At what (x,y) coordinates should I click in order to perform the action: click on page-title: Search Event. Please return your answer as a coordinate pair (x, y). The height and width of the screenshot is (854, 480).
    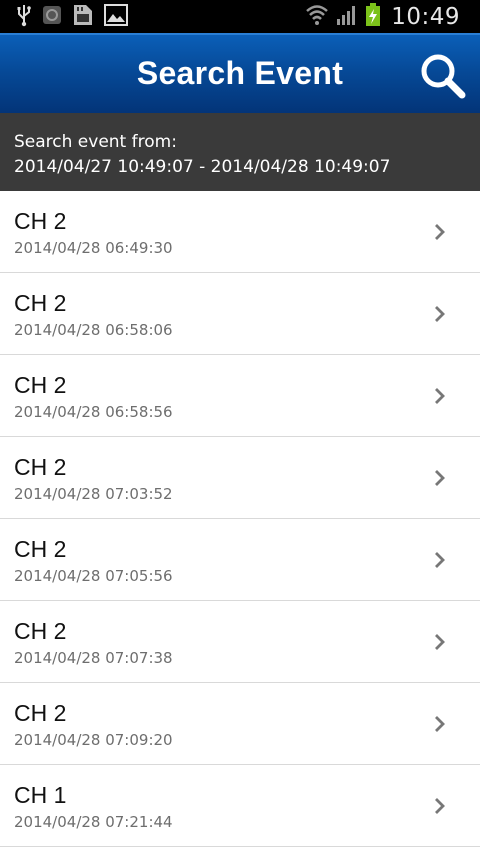
    Looking at the image, I should click on (240, 73).